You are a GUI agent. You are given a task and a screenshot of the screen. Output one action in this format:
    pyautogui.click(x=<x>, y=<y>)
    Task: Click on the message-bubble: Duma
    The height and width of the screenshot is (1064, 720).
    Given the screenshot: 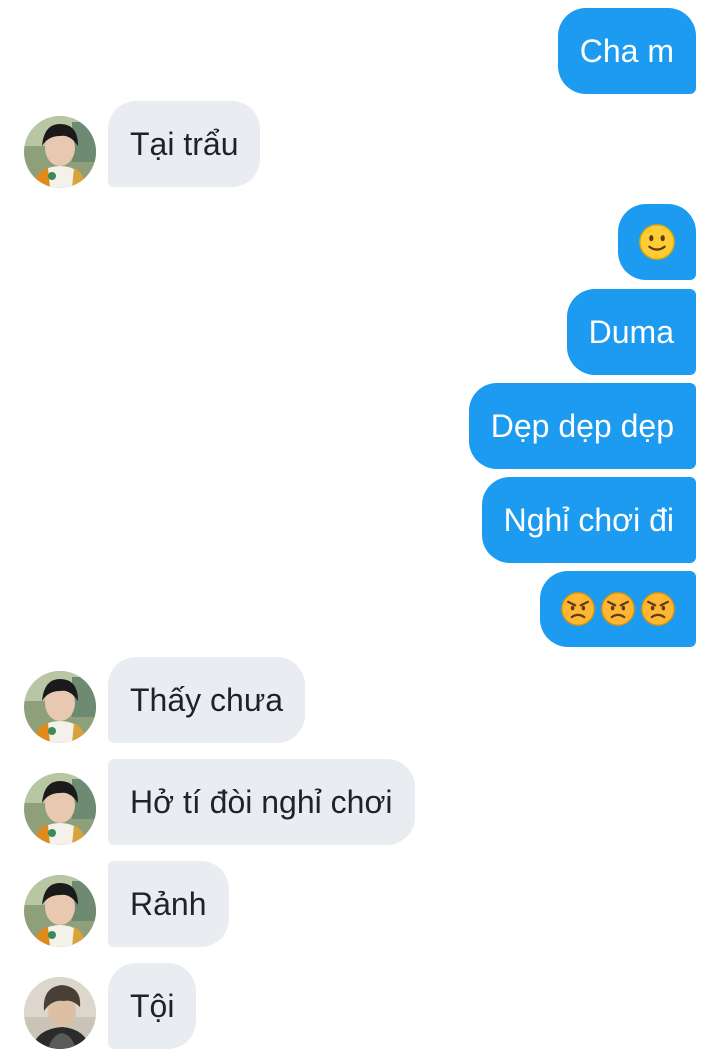 What is the action you would take?
    pyautogui.click(x=631, y=332)
    